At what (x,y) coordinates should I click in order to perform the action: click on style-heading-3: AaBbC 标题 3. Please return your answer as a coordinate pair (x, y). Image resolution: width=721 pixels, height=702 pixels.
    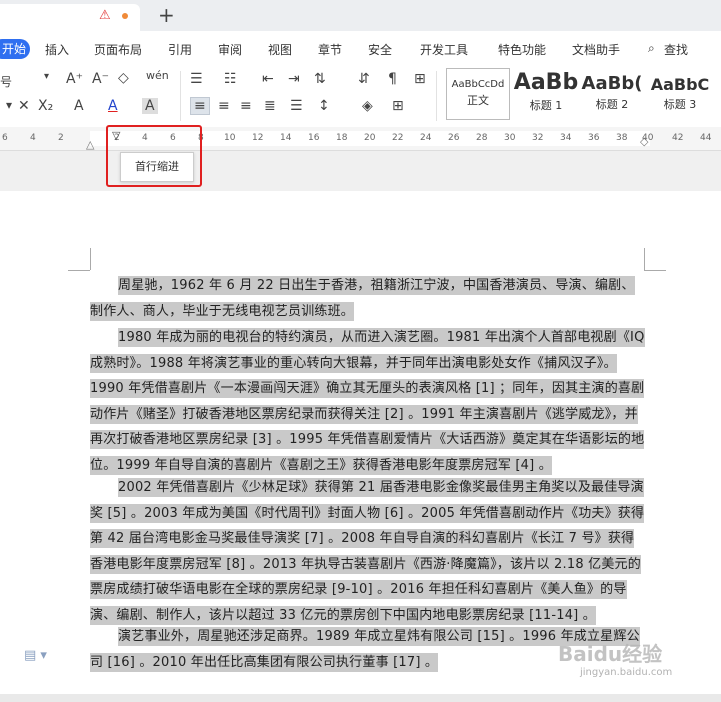
    Looking at the image, I should click on (680, 94).